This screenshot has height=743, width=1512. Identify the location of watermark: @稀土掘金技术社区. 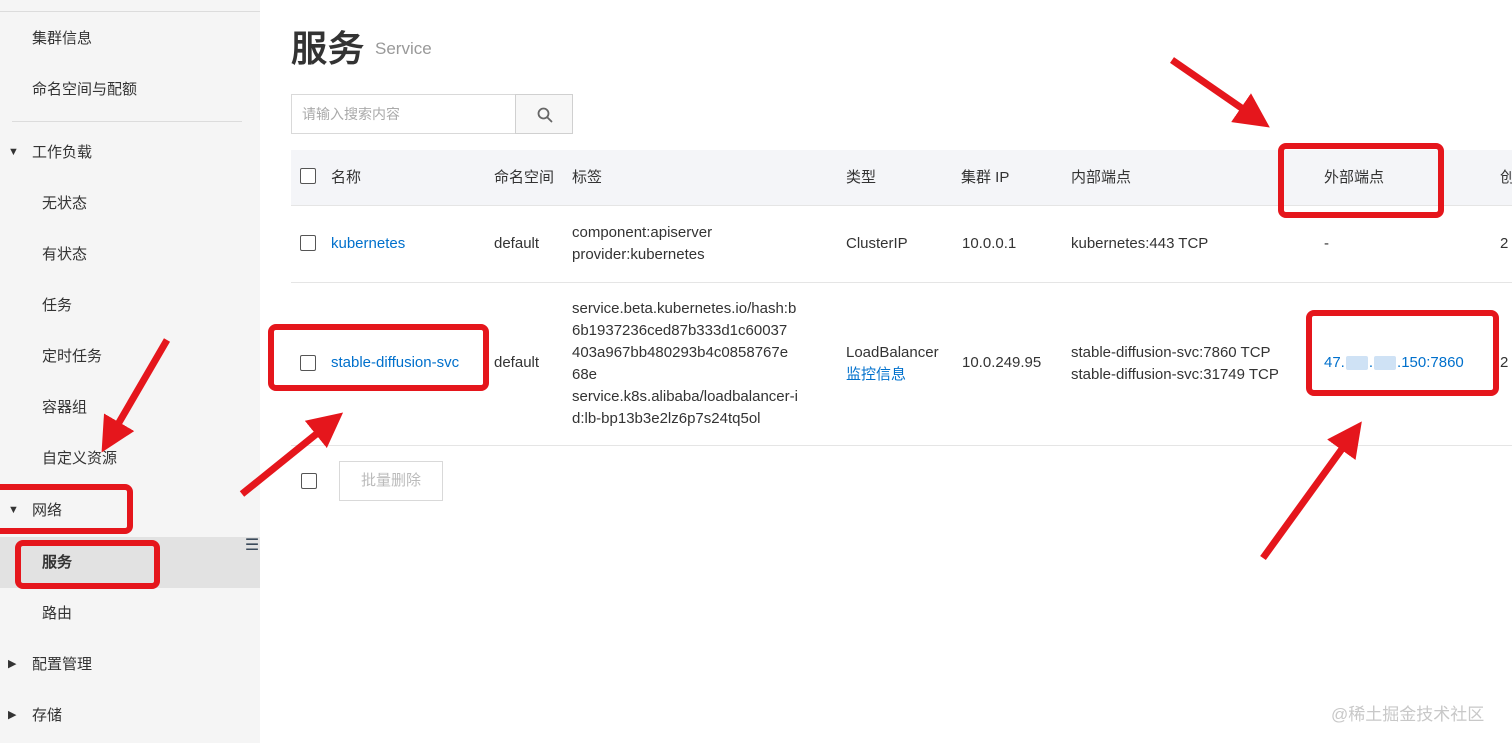
(1408, 714).